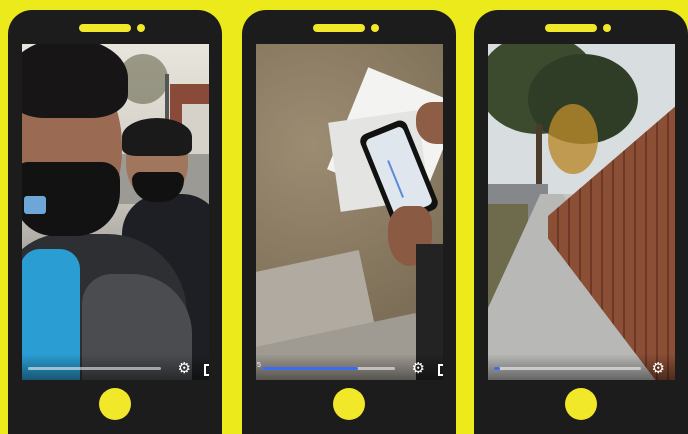 This screenshot has width=688, height=434. I want to click on autumn-tree, so click(573, 139).